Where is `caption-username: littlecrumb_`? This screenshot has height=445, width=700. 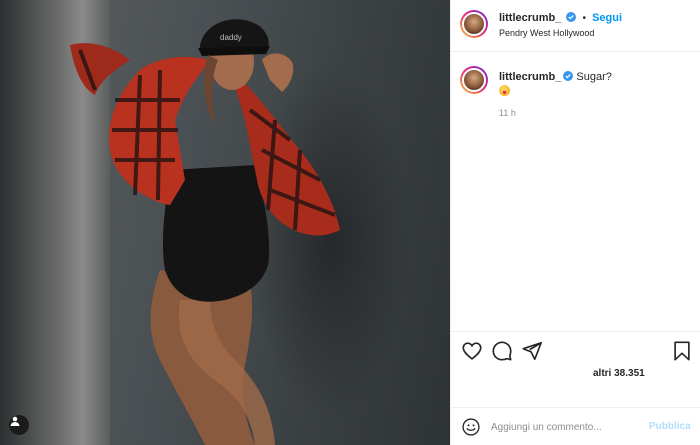 caption-username: littlecrumb_ is located at coordinates (530, 77).